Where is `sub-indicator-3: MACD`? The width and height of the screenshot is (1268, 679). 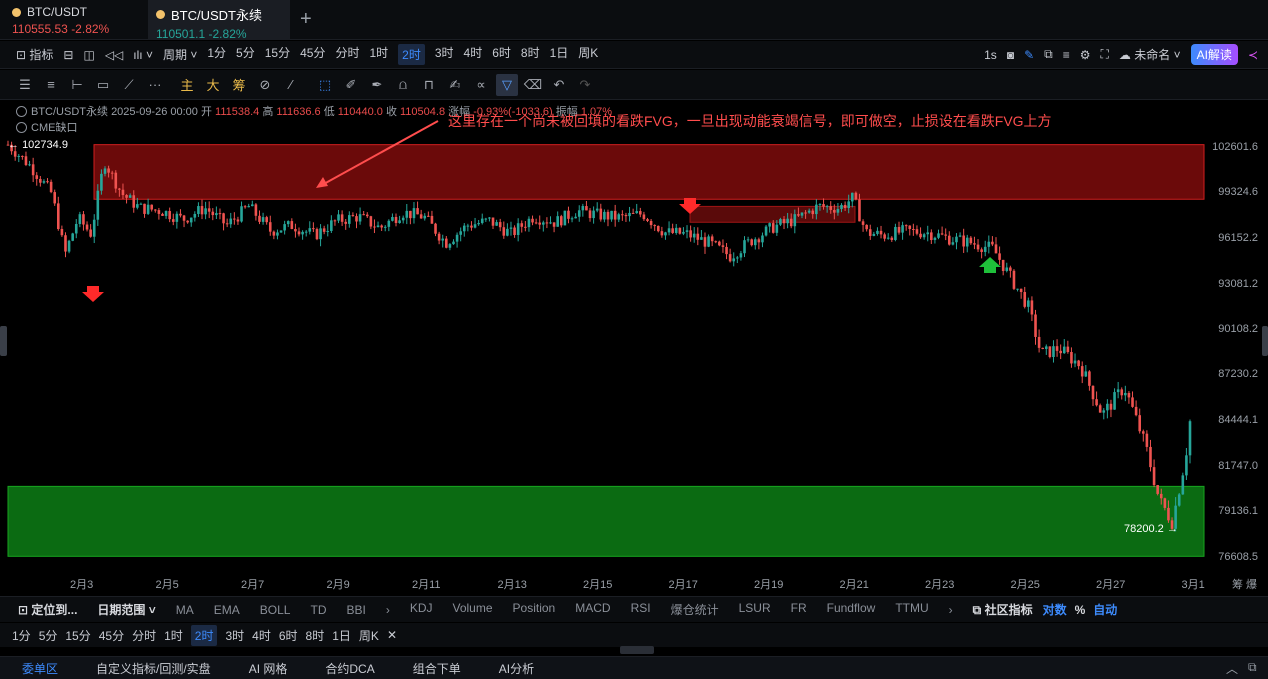
sub-indicator-3: MACD is located at coordinates (592, 609).